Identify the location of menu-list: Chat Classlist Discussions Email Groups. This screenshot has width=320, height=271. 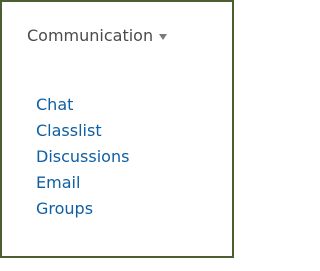
(82, 157).